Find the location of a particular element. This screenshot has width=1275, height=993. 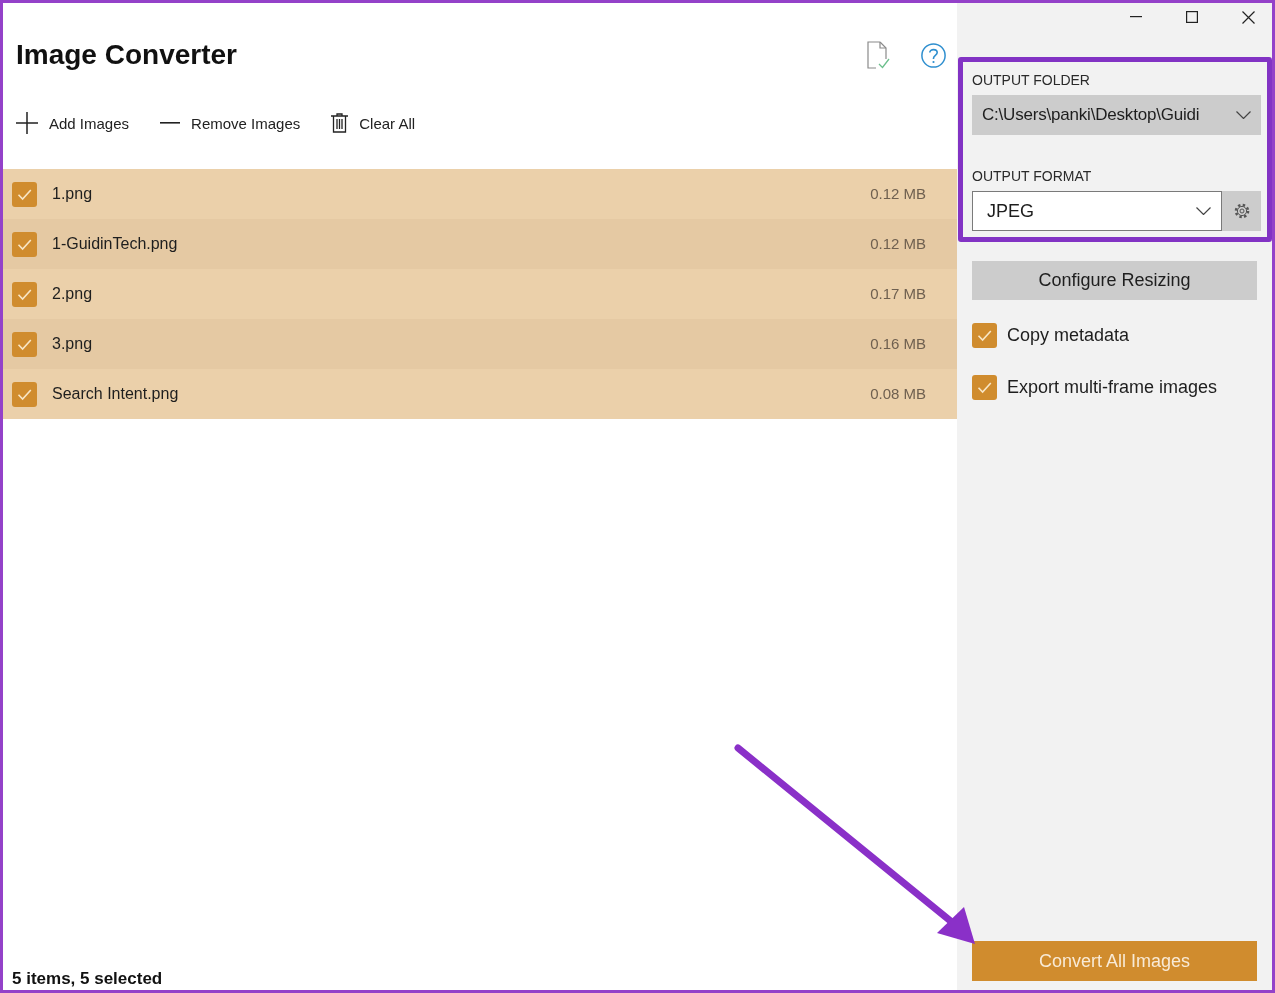

trash-icon is located at coordinates (340, 123).